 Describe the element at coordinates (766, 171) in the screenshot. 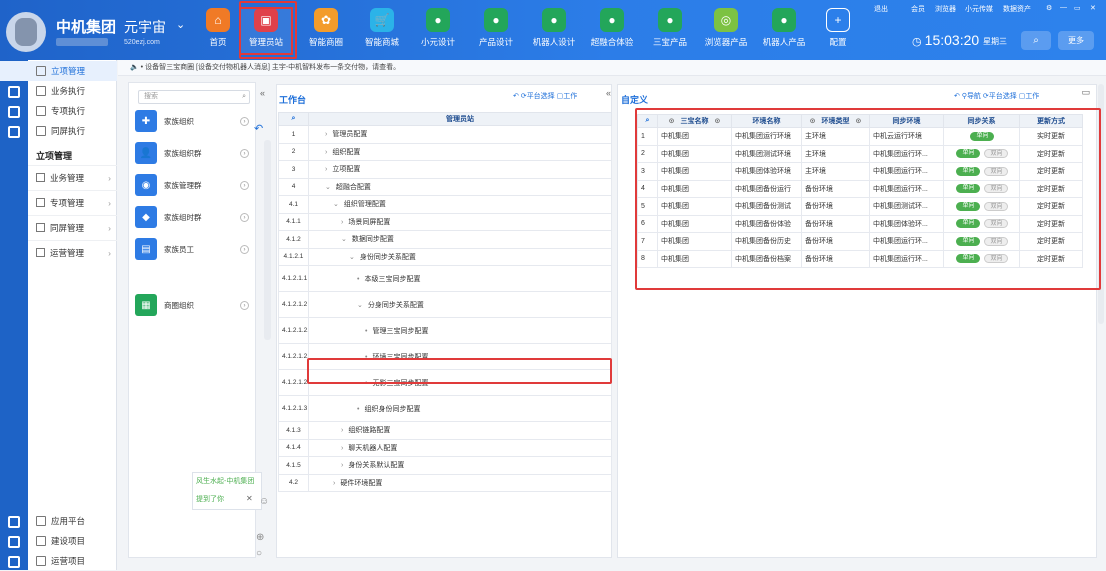

I see `cell-env-link: 中机集团体验环境` at that location.